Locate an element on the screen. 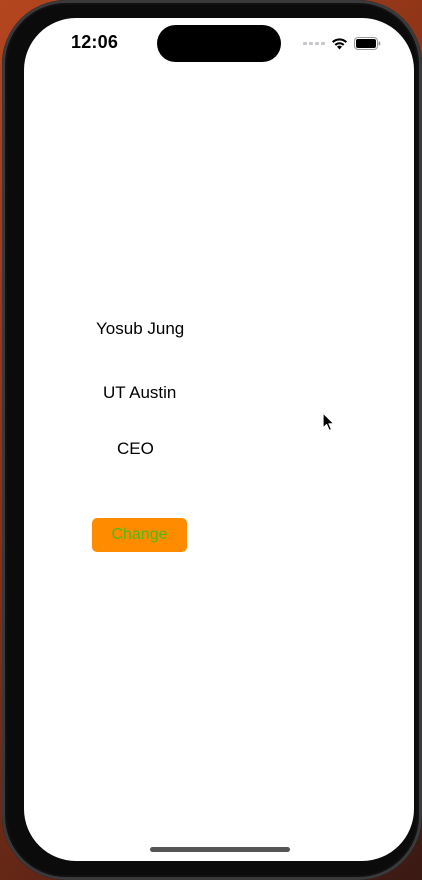 The width and height of the screenshot is (422, 880). status-time: 12:06 is located at coordinates (95, 42).